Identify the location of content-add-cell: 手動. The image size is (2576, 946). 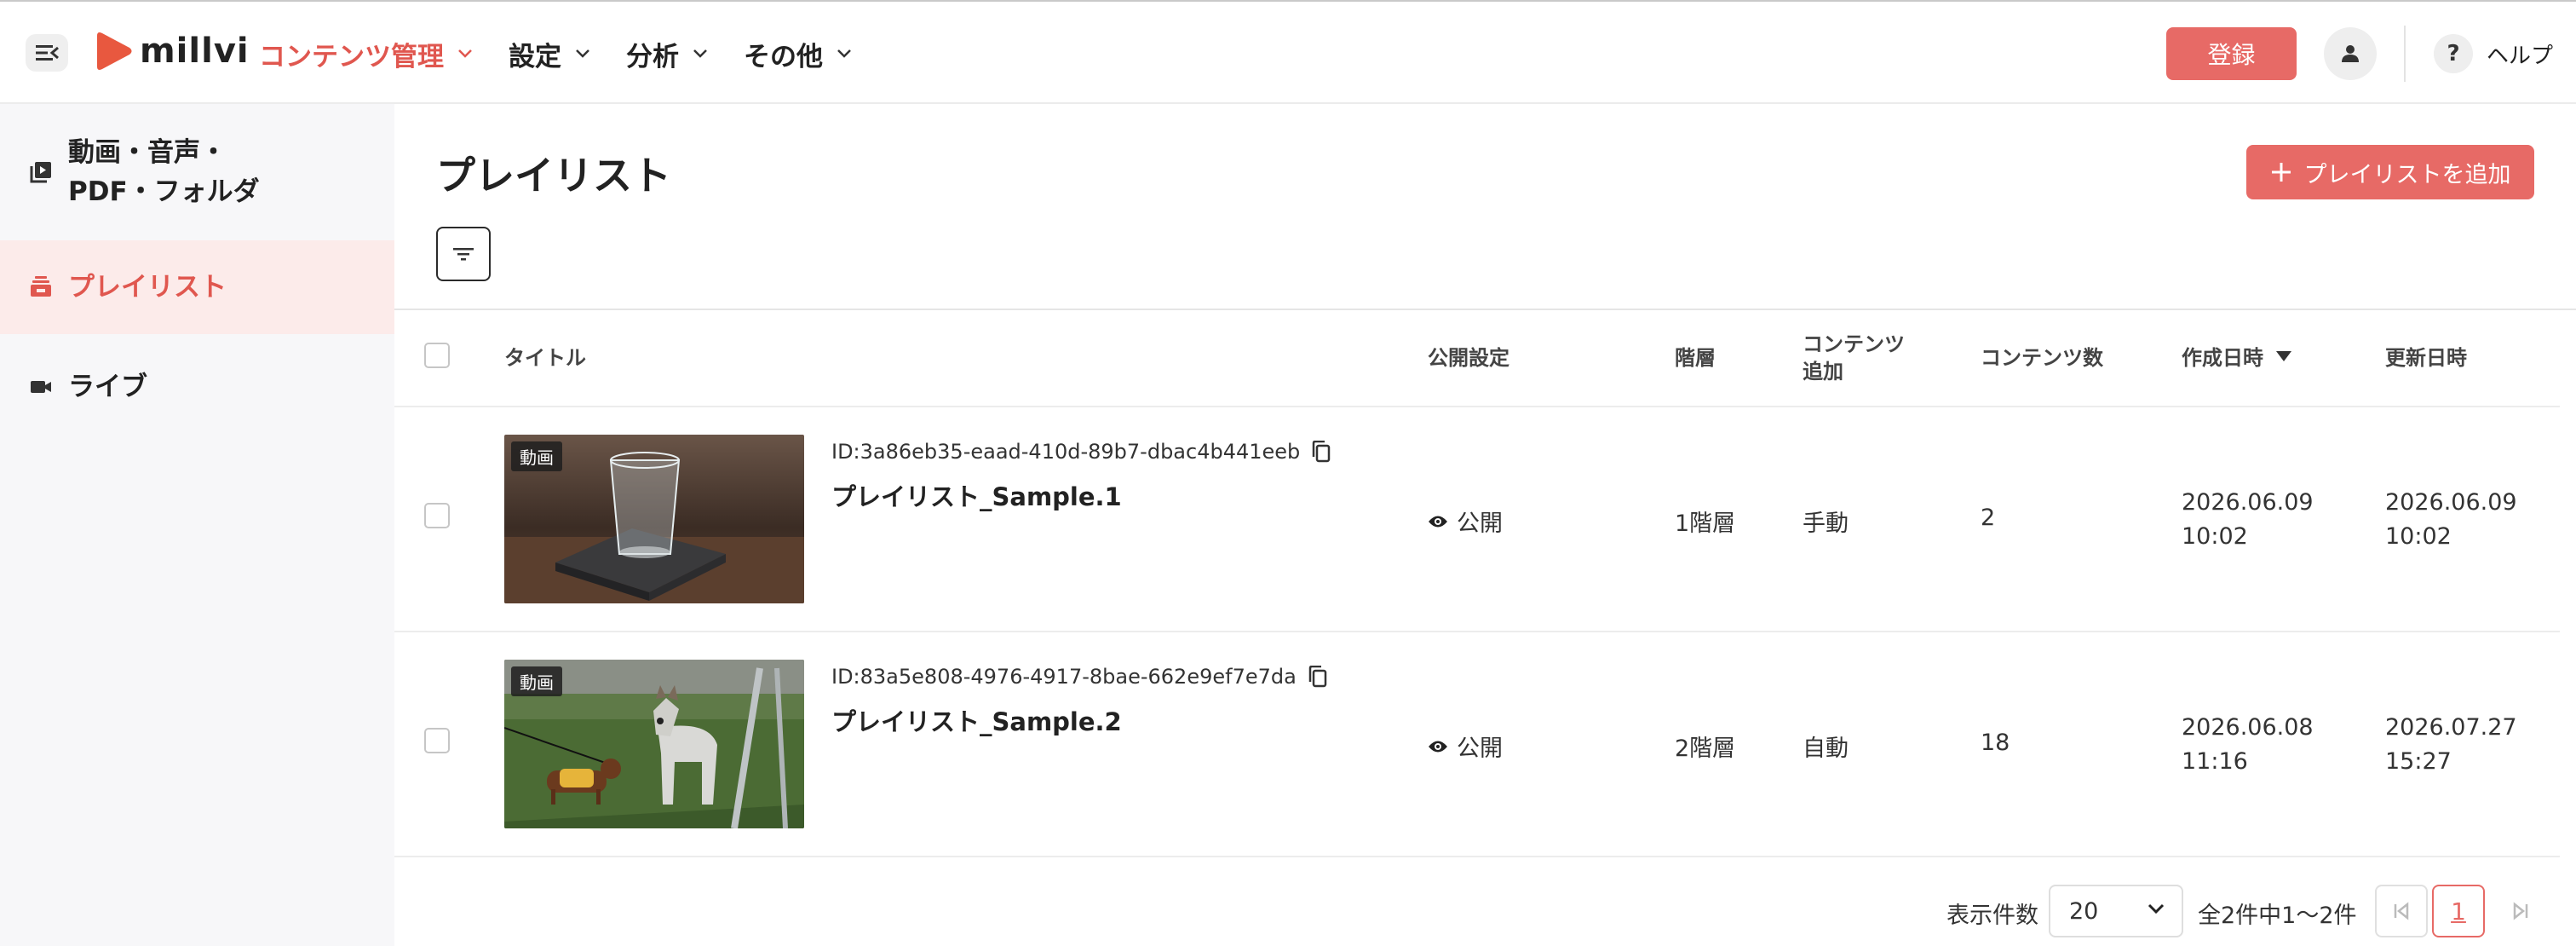
(1826, 523).